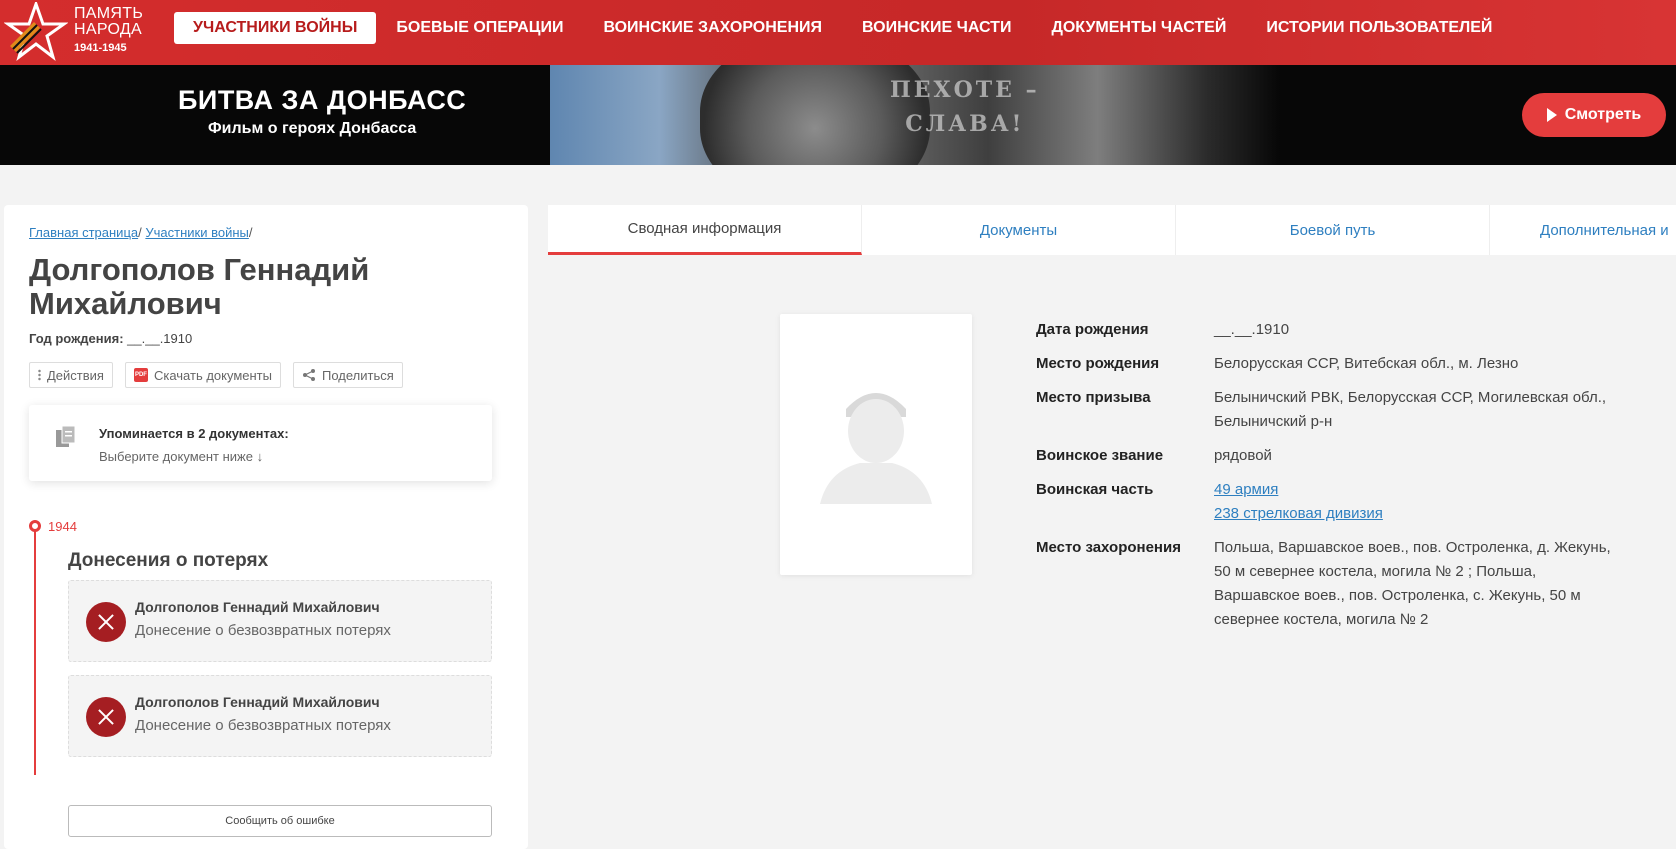 Image resolution: width=1676 pixels, height=849 pixels. What do you see at coordinates (965, 107) in the screenshot?
I see `banner-slogan: ПЕХОТЕ – СЛАВА!` at bounding box center [965, 107].